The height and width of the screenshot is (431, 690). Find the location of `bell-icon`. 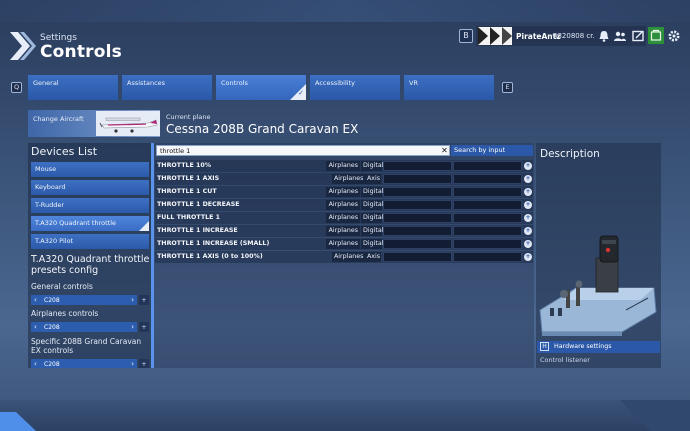

bell-icon is located at coordinates (604, 36).